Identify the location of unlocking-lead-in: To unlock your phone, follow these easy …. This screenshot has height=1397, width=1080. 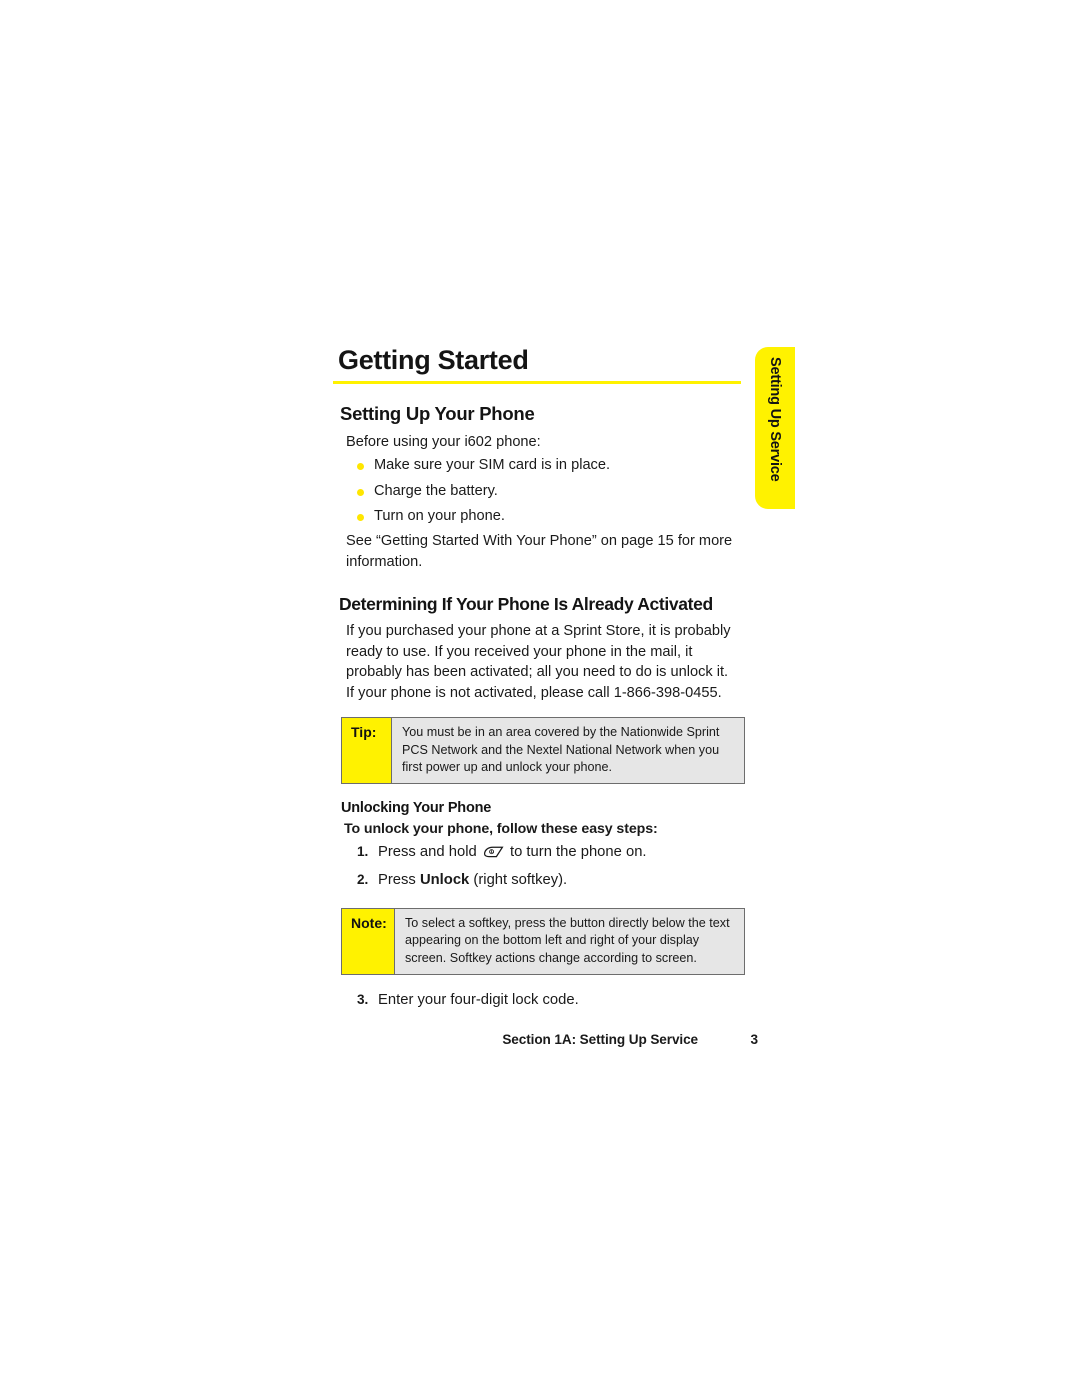
(501, 828).